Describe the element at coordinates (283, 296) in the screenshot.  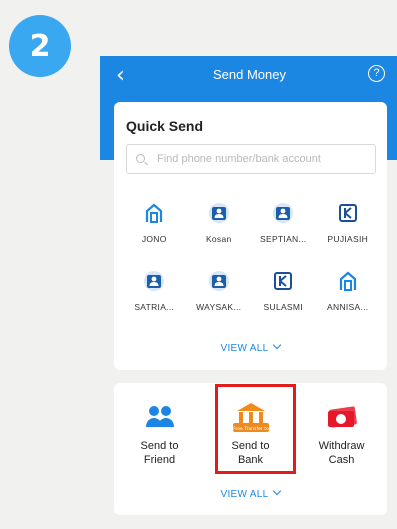
I see `contact-item: SULASMI` at that location.